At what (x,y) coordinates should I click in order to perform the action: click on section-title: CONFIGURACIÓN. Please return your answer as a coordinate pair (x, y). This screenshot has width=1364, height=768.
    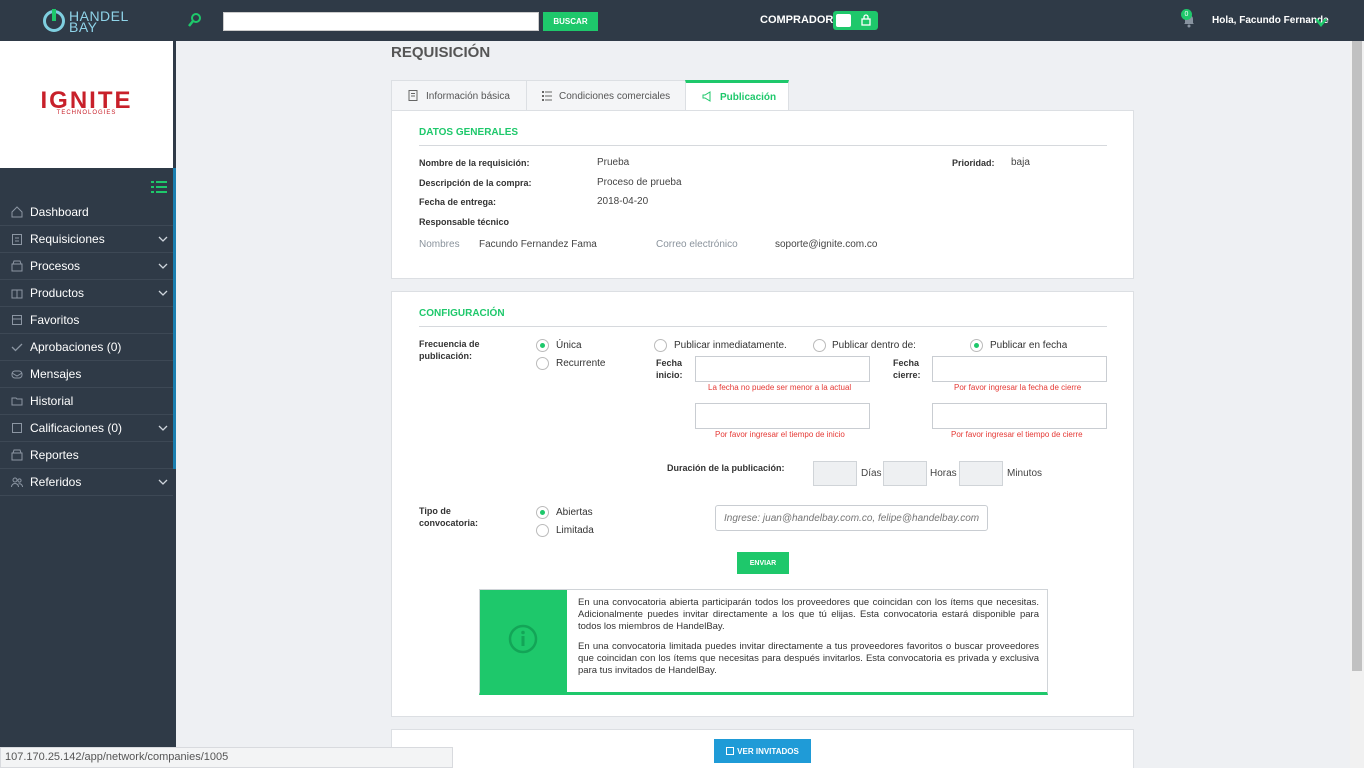
    Looking at the image, I should click on (462, 313).